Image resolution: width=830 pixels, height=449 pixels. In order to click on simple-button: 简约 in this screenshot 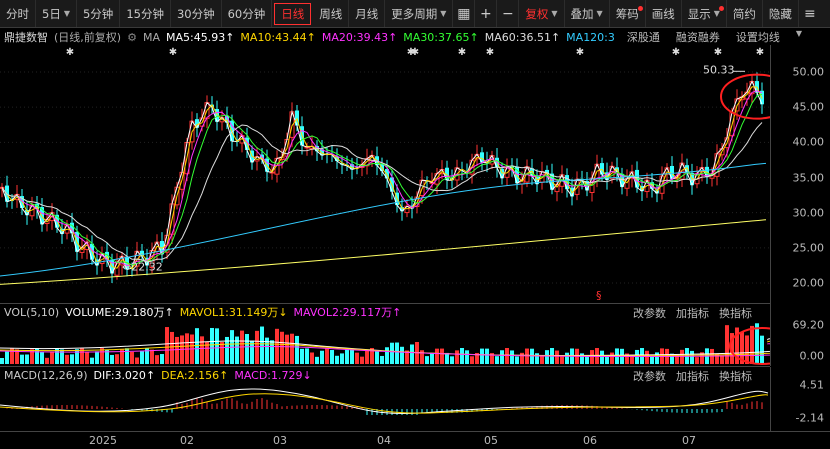, I will do `click(745, 13)`.